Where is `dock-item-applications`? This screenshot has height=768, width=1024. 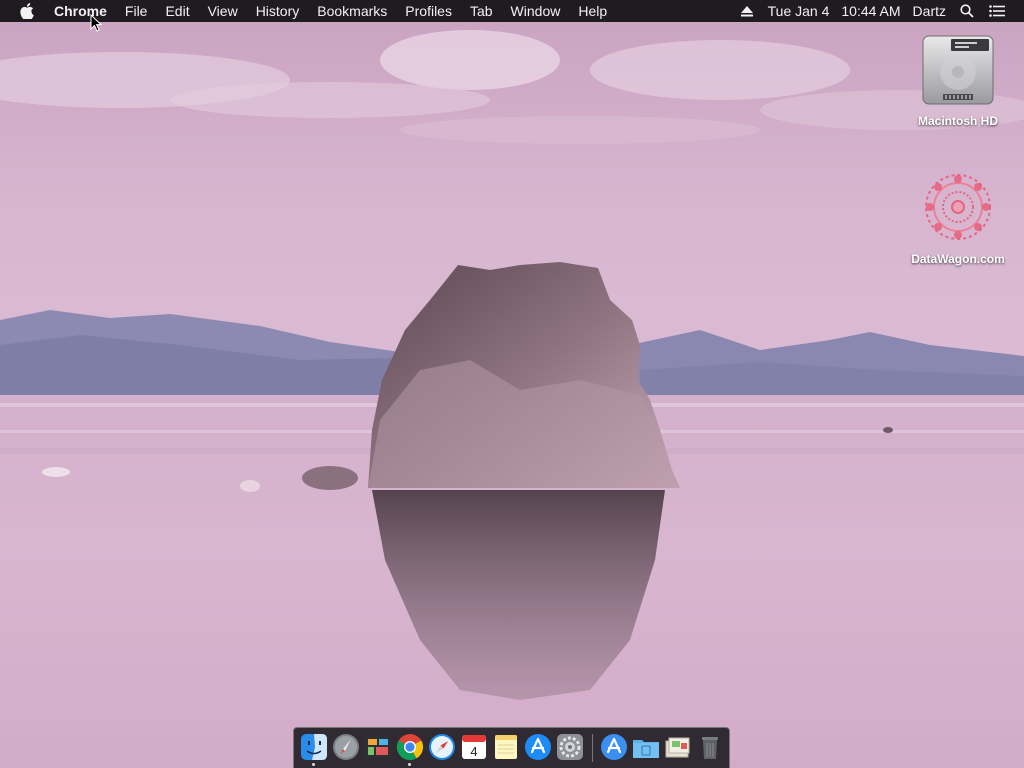 dock-item-applications is located at coordinates (614, 747).